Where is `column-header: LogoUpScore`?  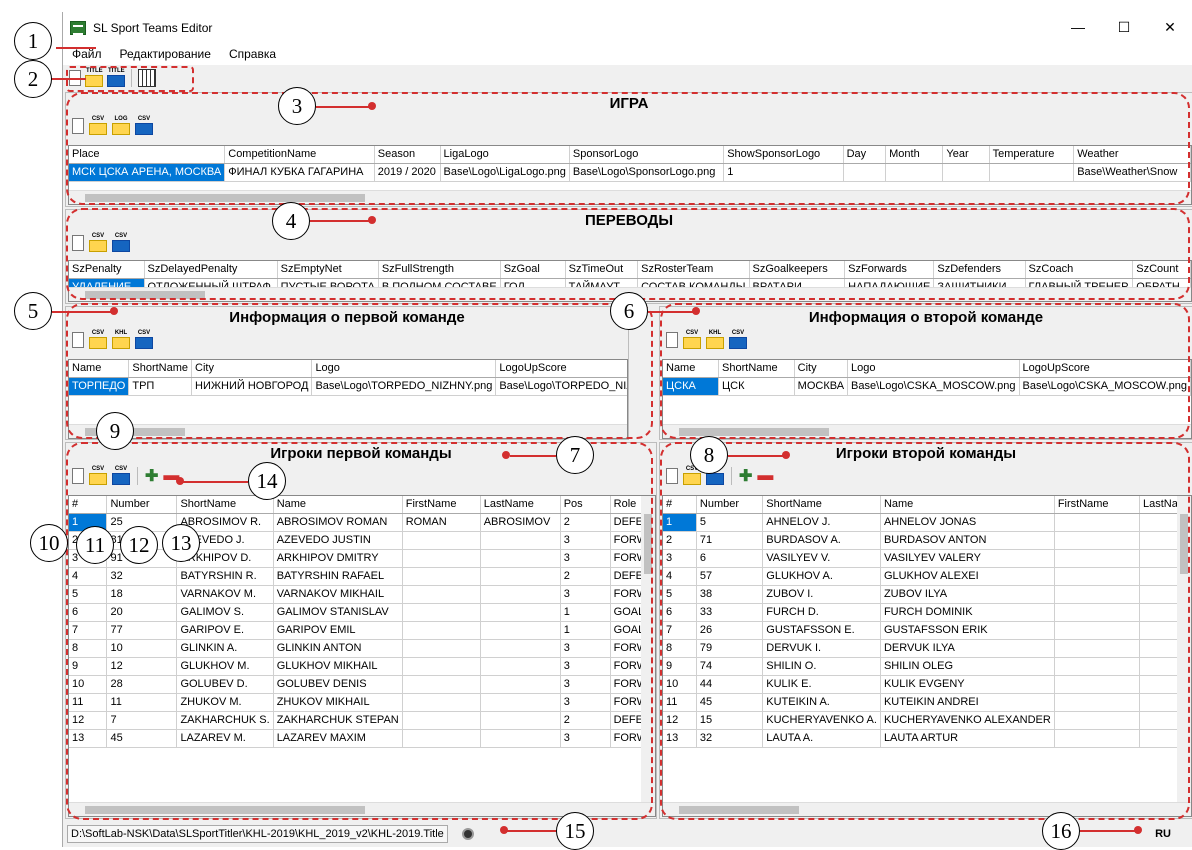
column-header: LogoUpScore is located at coordinates (1105, 369).